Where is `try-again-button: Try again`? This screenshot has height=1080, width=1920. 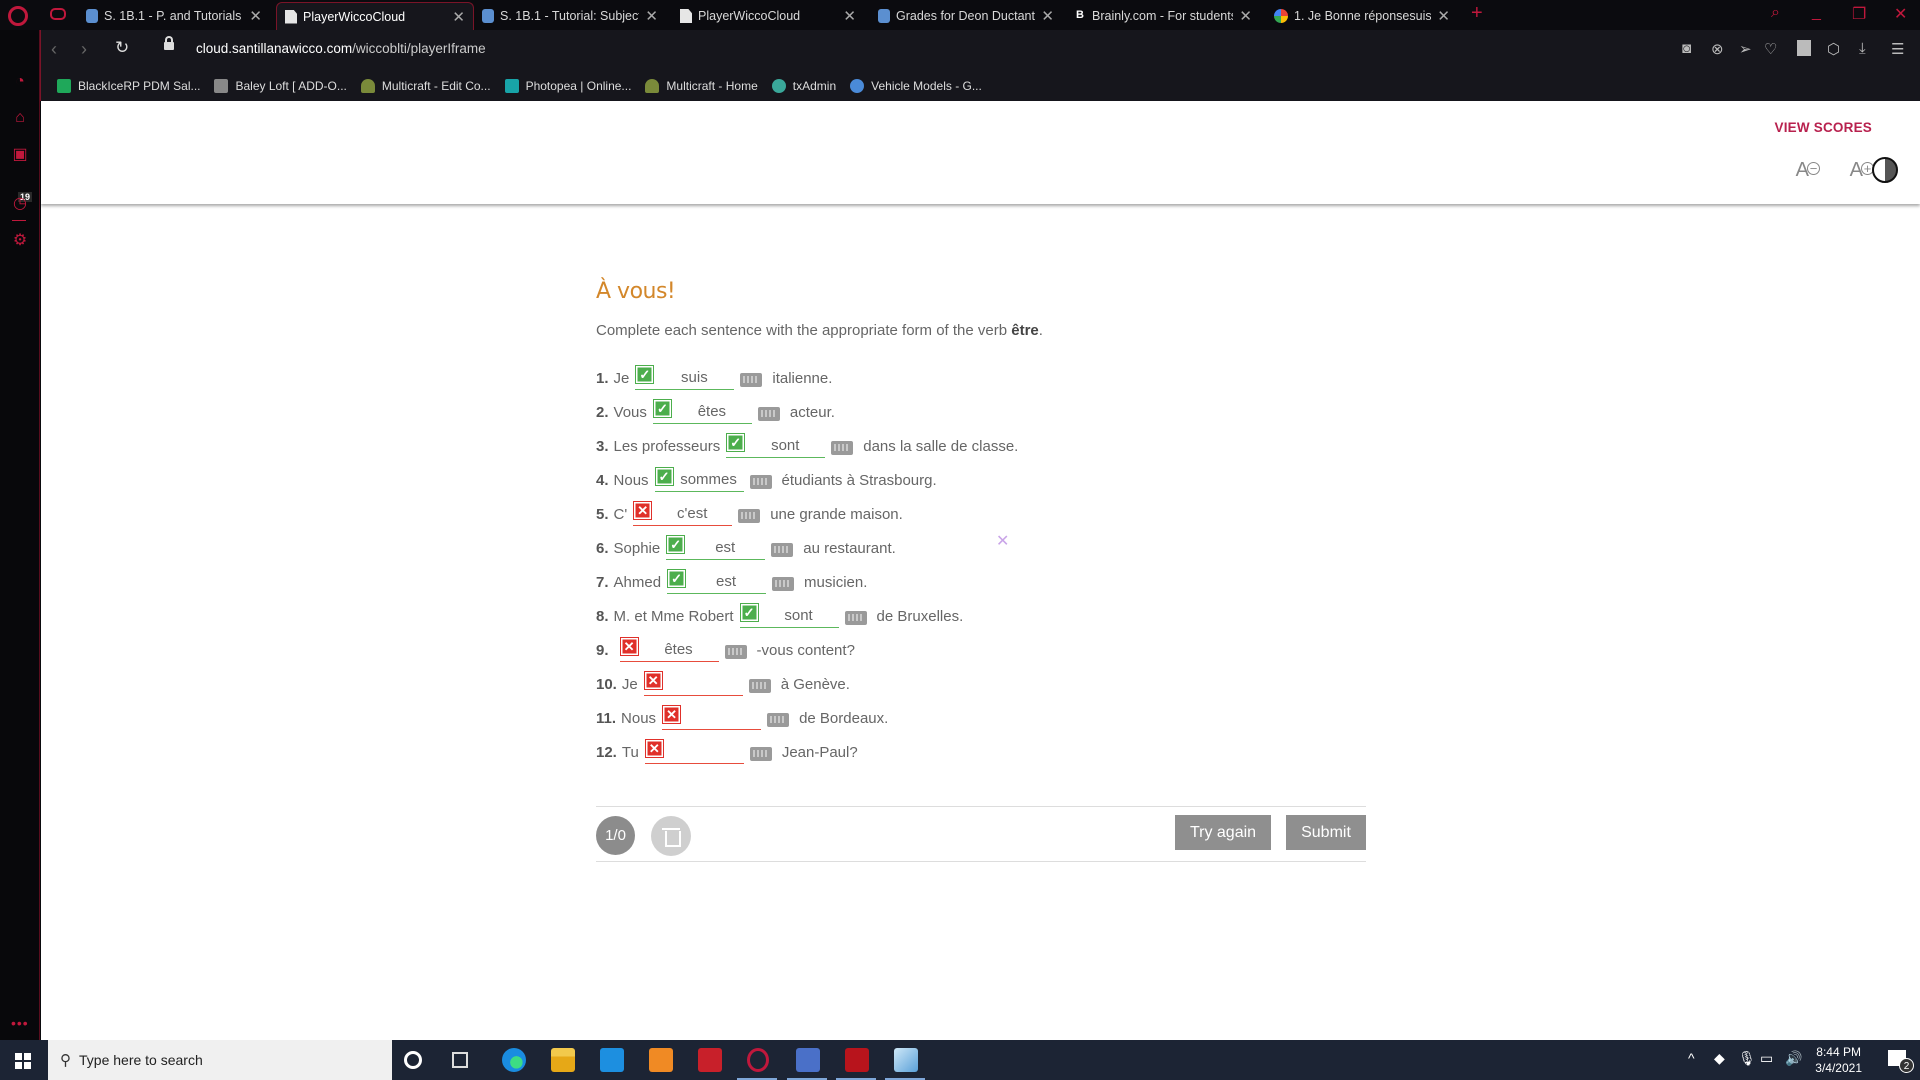 try-again-button: Try again is located at coordinates (1223, 832).